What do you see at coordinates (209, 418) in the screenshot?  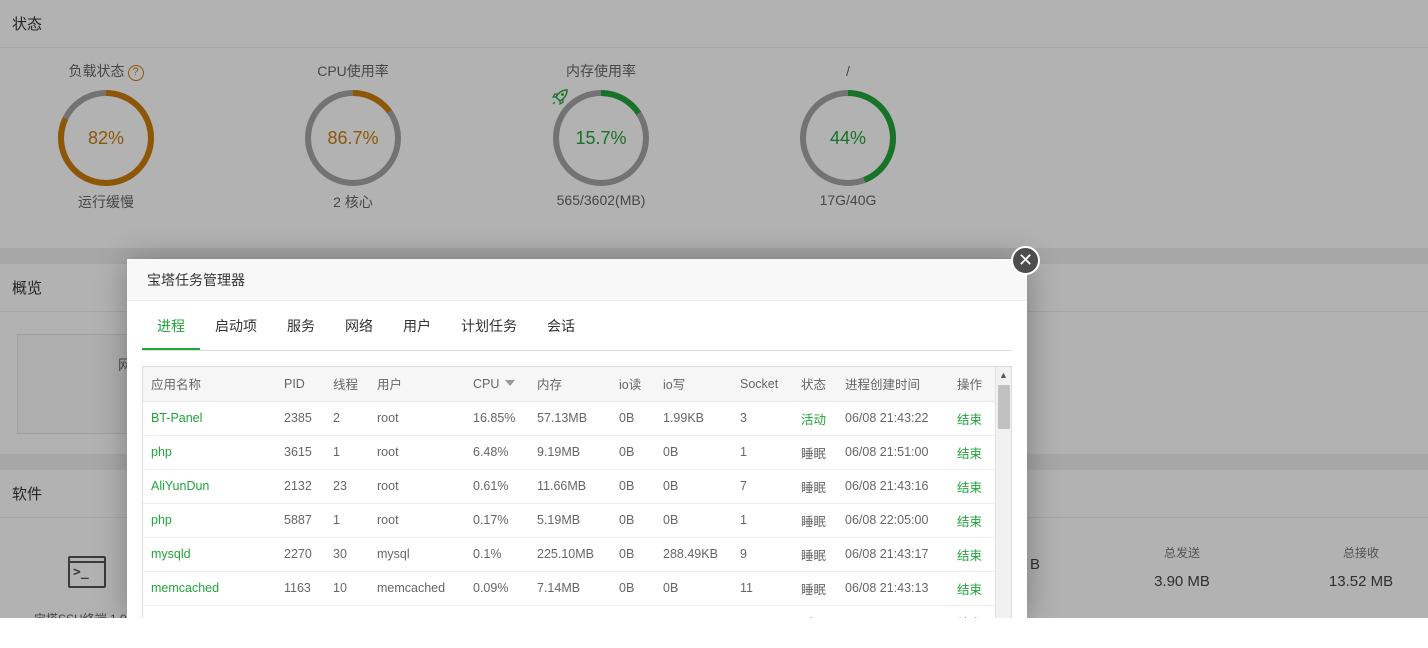 I see `cell-app-name: BT-Panel` at bounding box center [209, 418].